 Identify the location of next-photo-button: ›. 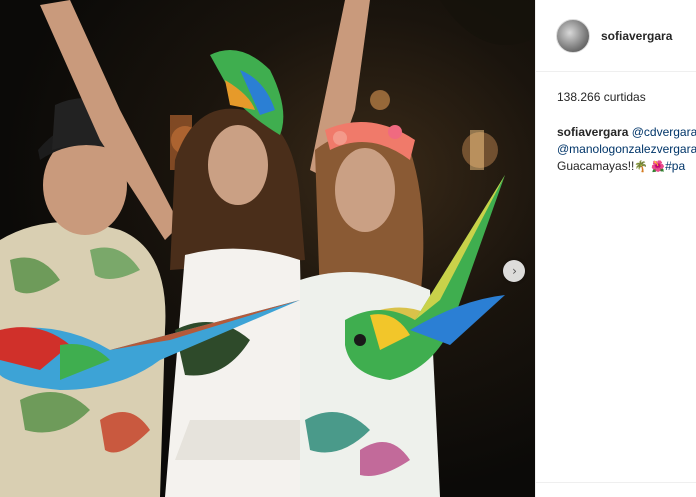
(514, 271).